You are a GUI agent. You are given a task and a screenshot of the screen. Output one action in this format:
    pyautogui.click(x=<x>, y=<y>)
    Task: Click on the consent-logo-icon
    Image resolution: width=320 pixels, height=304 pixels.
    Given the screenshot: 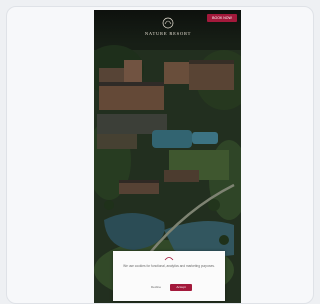 What is the action you would take?
    pyautogui.click(x=169, y=259)
    